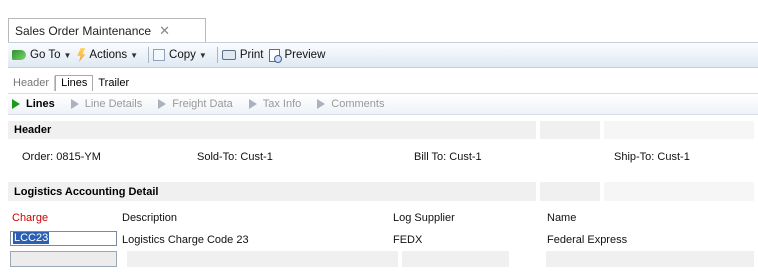  I want to click on lightning-icon, so click(81, 55).